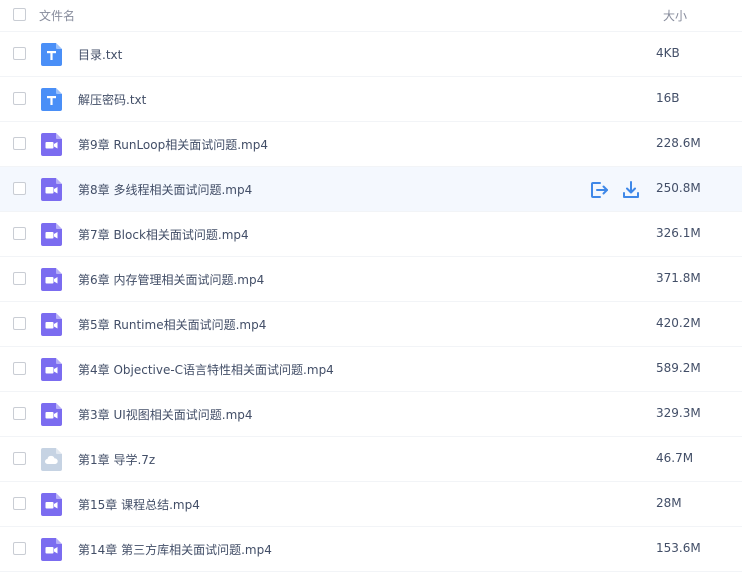 The height and width of the screenshot is (580, 742). Describe the element at coordinates (617, 190) in the screenshot. I see `row-actions` at that location.